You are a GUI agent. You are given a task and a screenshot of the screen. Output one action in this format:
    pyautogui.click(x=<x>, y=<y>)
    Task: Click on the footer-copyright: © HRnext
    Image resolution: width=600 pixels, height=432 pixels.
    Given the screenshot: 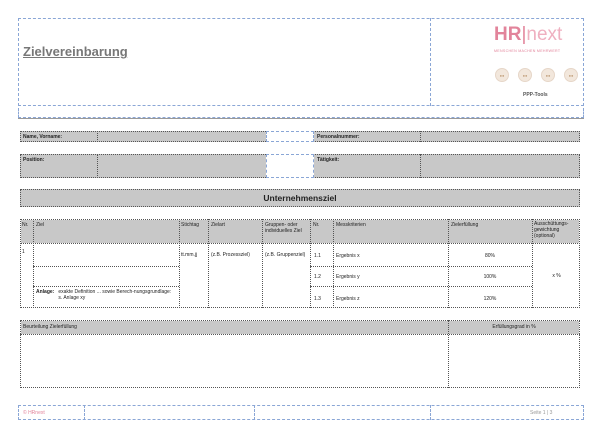 What is the action you would take?
    pyautogui.click(x=34, y=413)
    